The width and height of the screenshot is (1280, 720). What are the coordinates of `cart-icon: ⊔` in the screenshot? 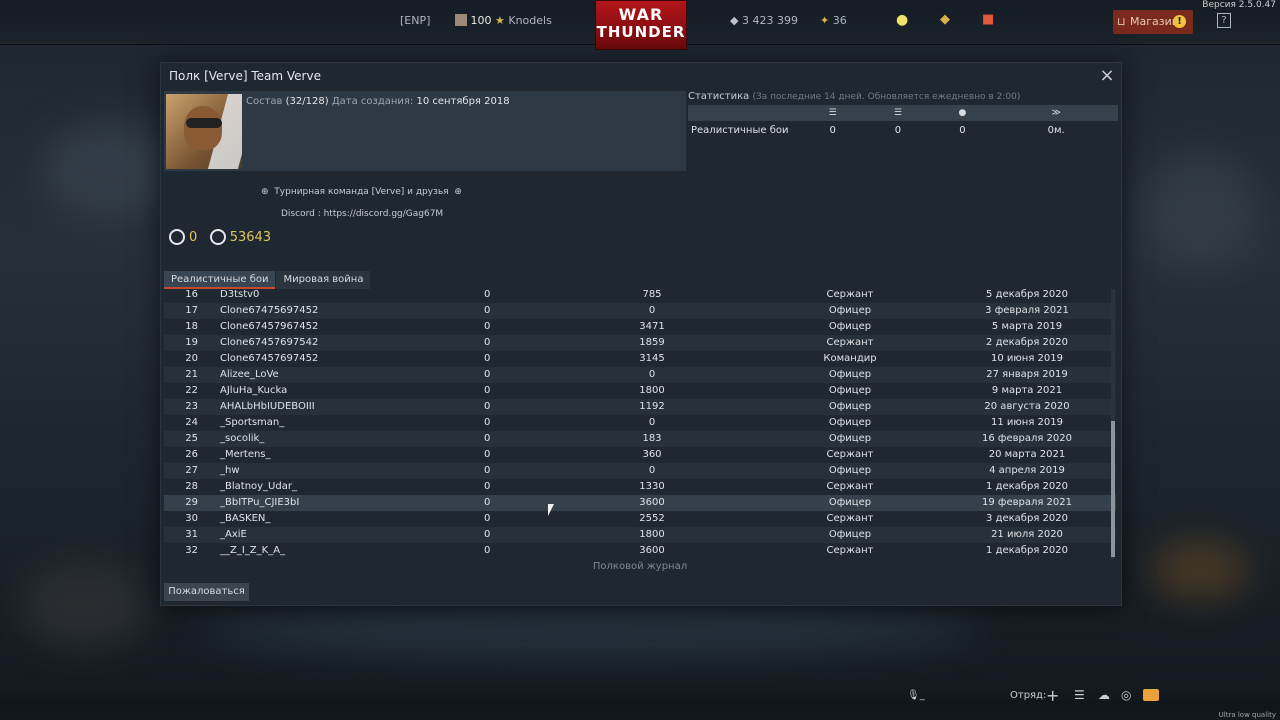 It's located at (1121, 21).